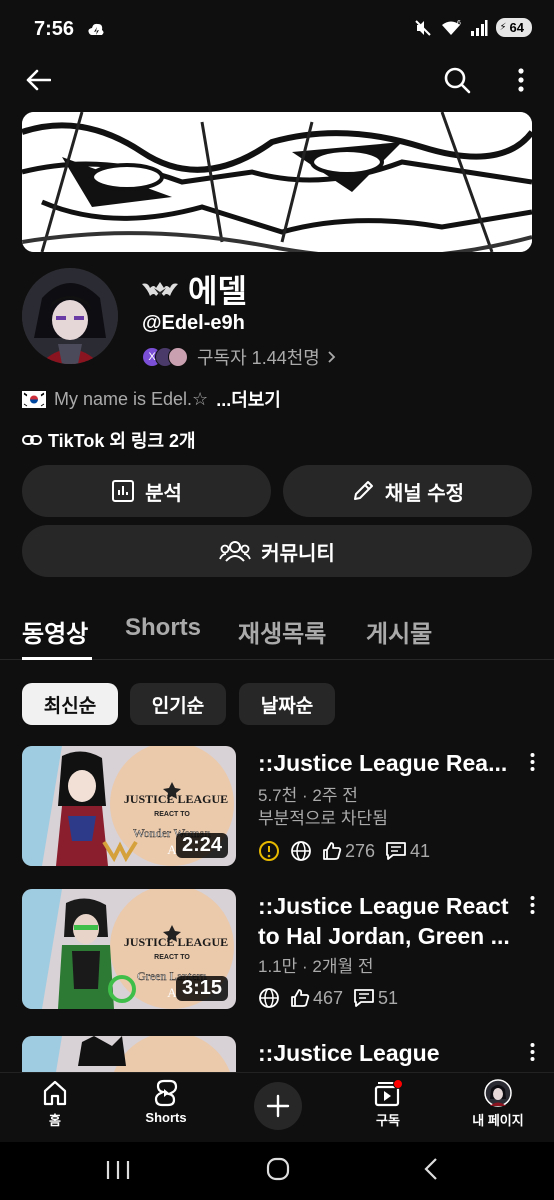  Describe the element at coordinates (399, 631) in the screenshot. I see `tab-posts: 게시물` at that location.